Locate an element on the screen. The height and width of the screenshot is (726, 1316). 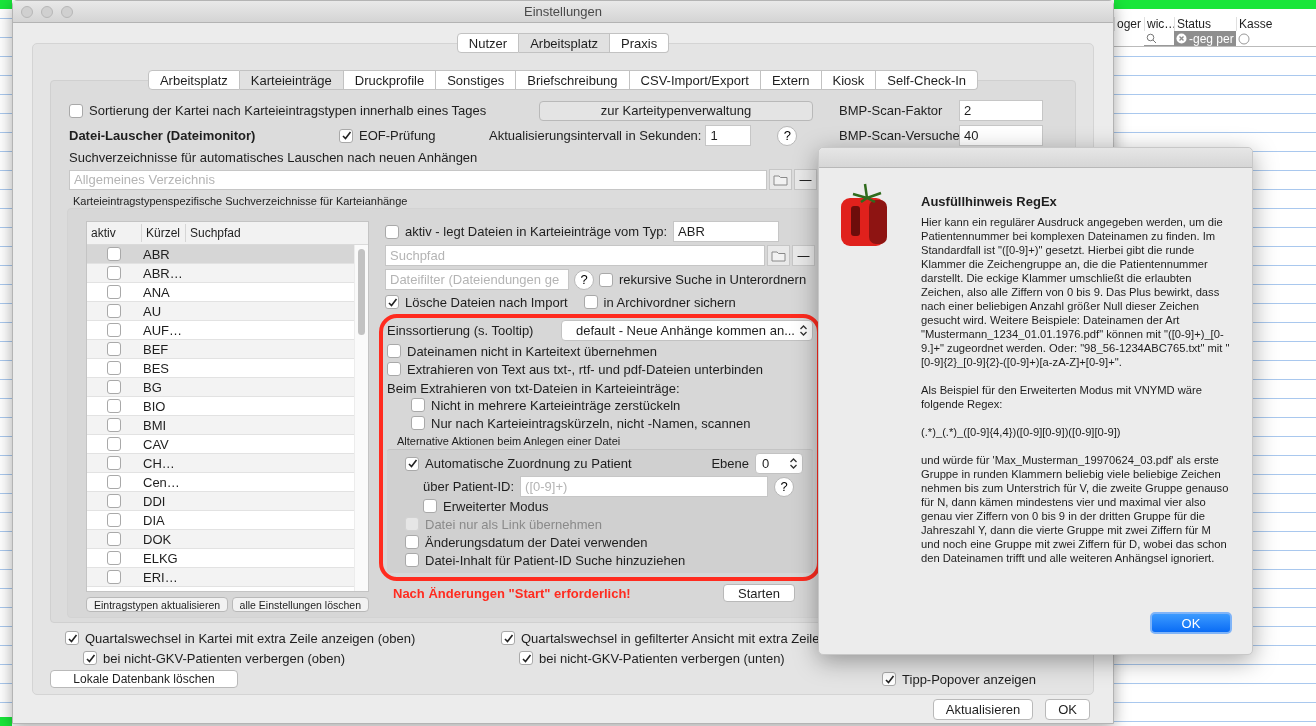
scrollbar-thumb is located at coordinates (361, 292).